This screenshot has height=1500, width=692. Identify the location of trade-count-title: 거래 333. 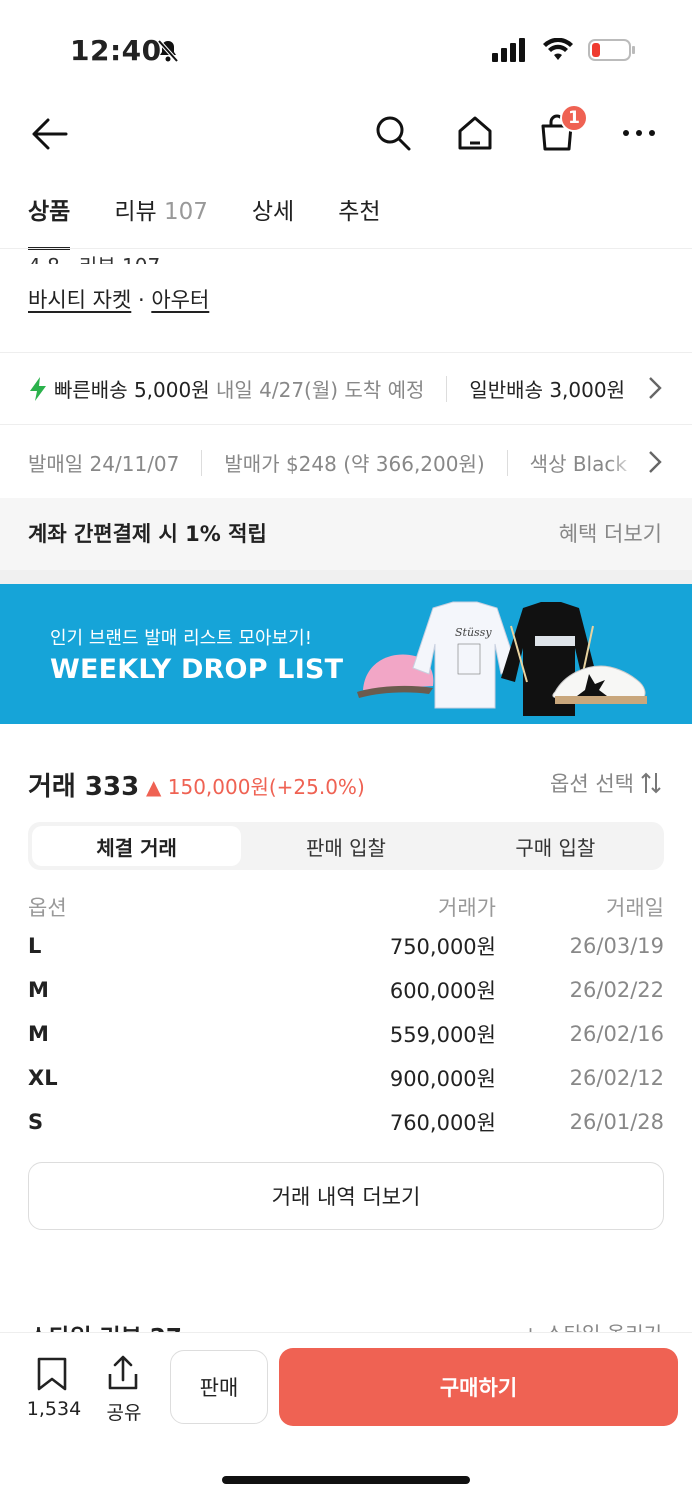
(84, 787).